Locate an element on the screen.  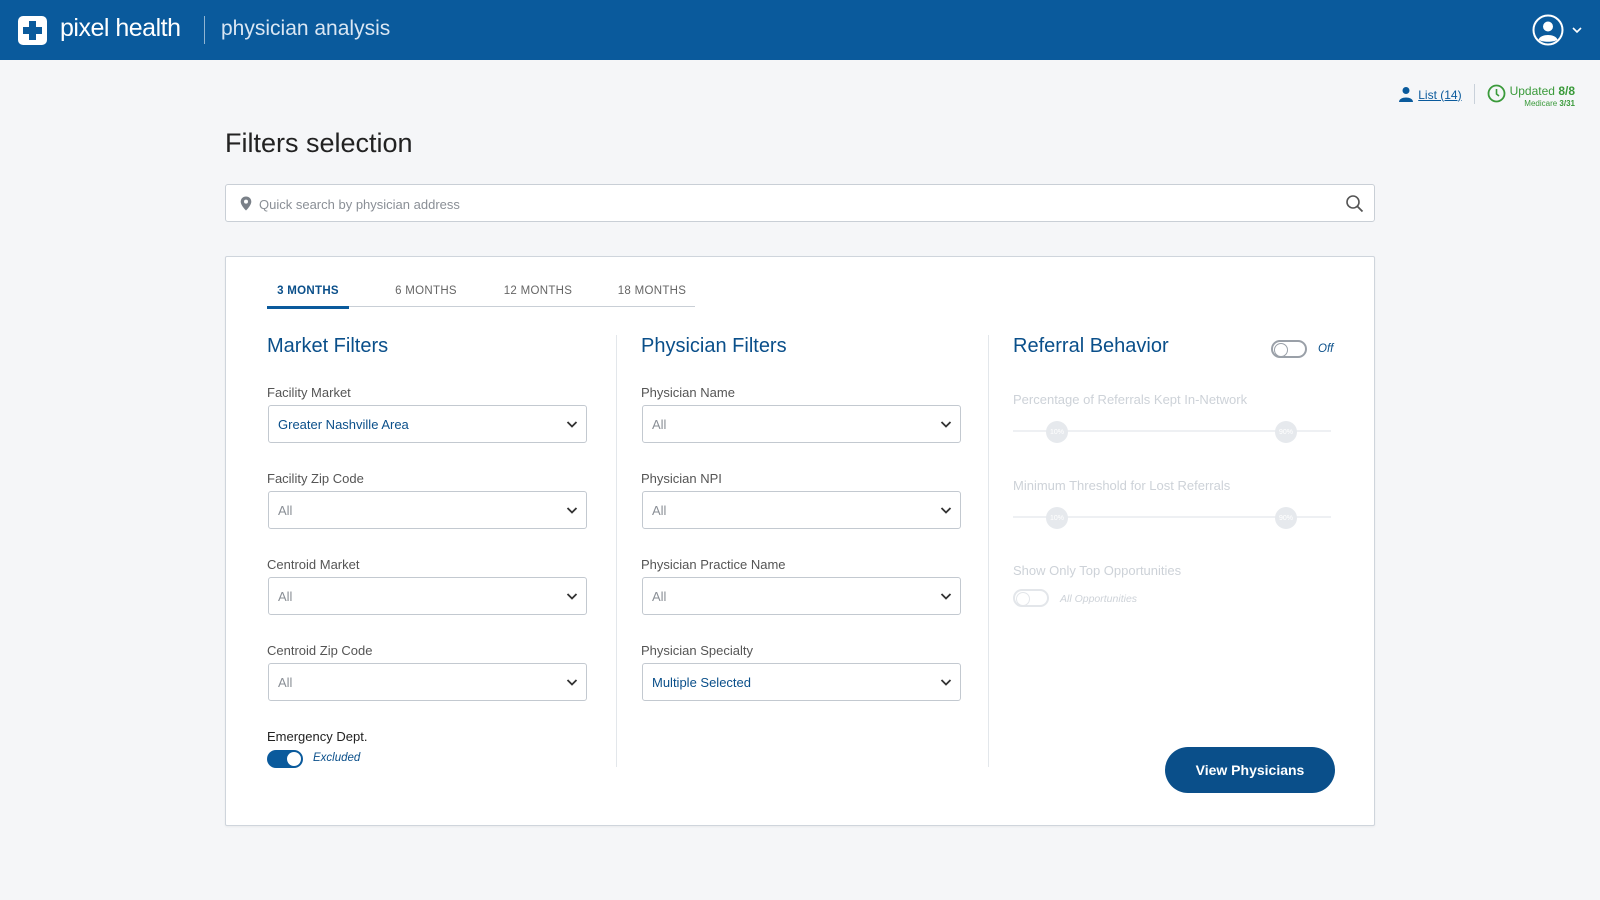
updated-status: Updated 8/8 Medicare 3/31 is located at coordinates (1531, 96).